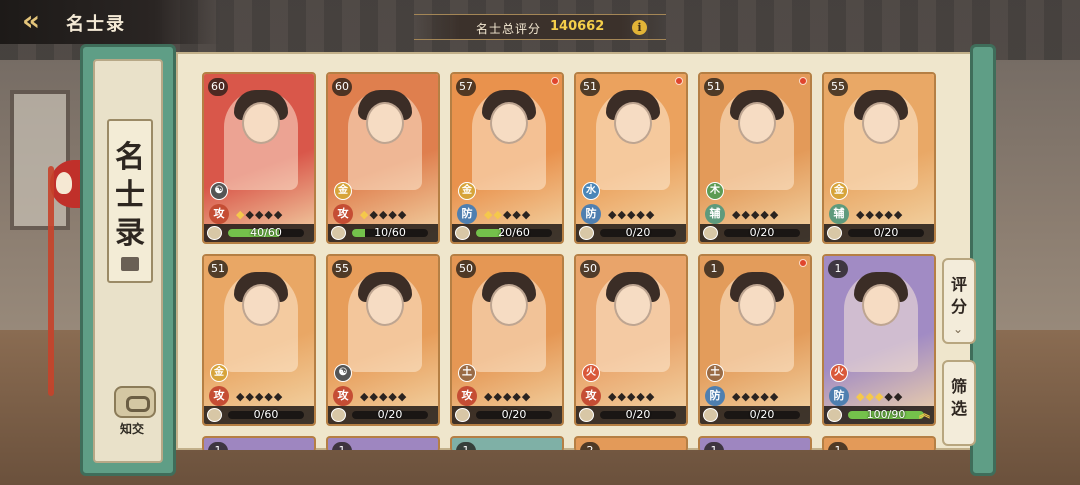 This screenshot has height=485, width=1080. Describe the element at coordinates (466, 269) in the screenshot. I see `hero-level: 50` at that location.